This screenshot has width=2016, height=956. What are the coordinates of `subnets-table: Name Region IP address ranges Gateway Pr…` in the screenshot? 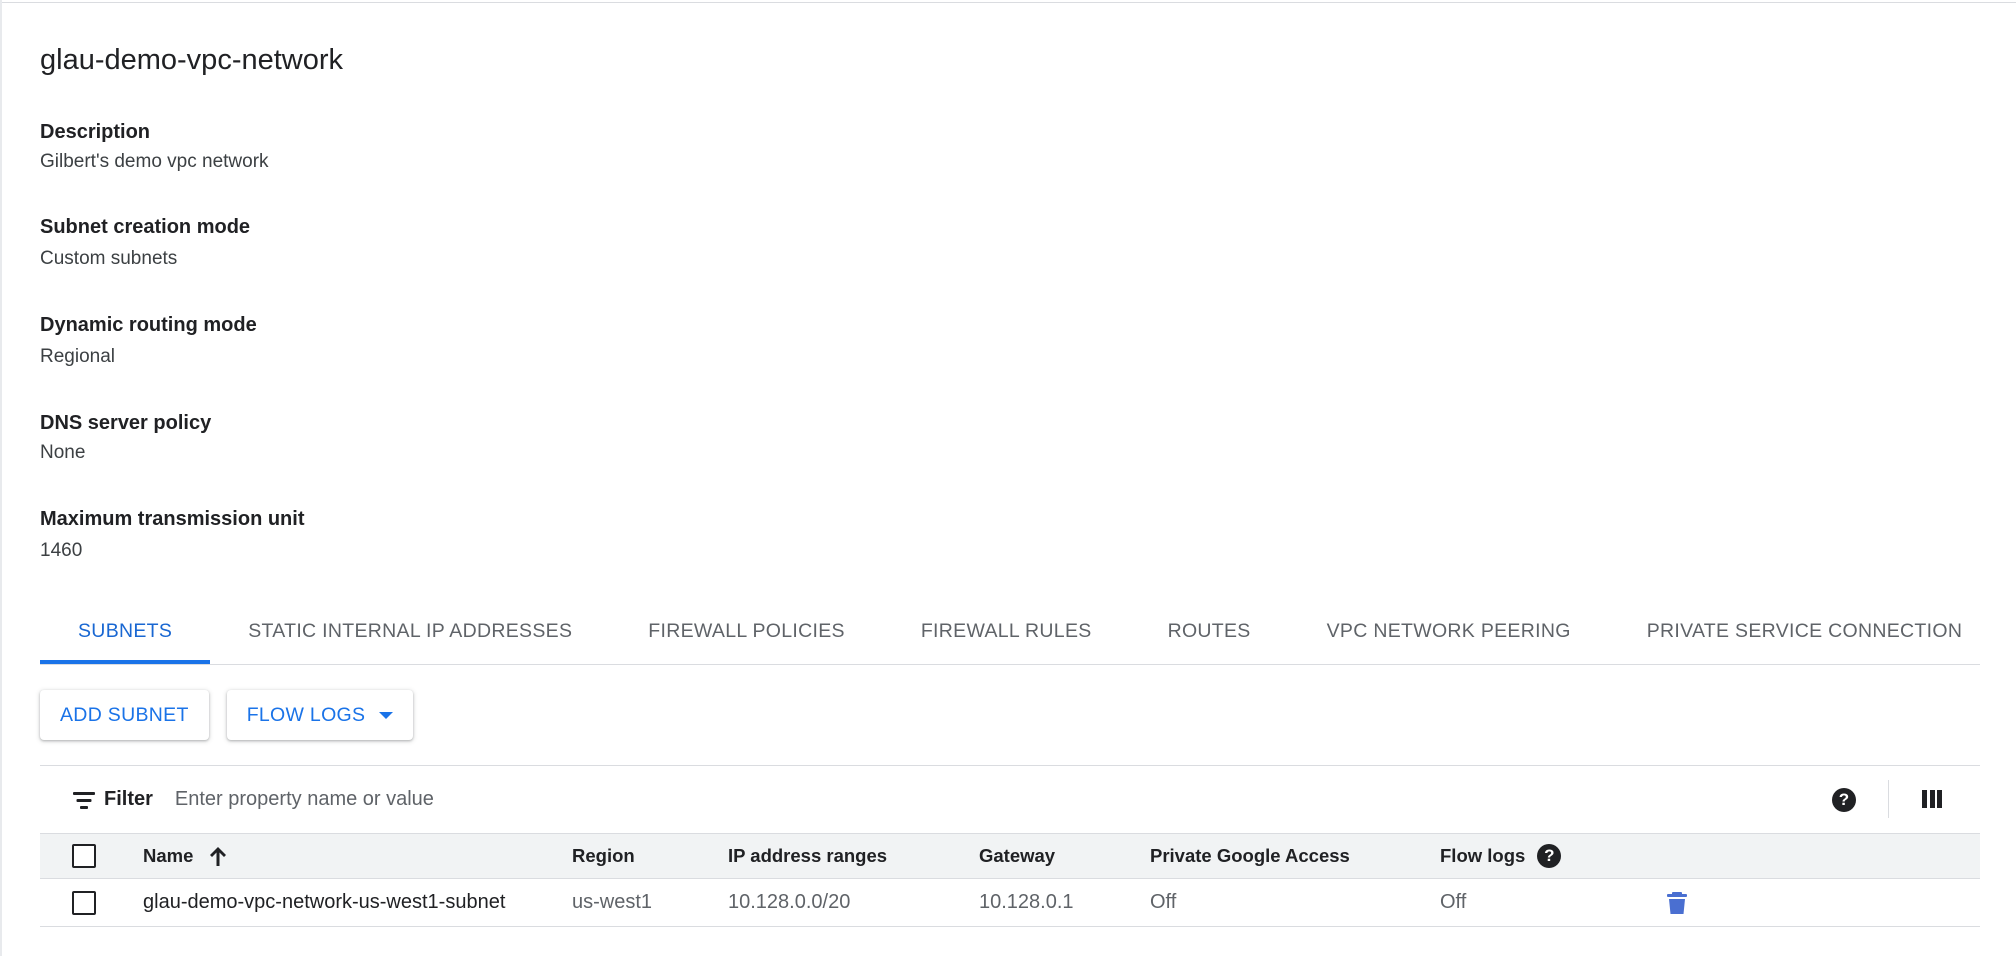 It's located at (1010, 880).